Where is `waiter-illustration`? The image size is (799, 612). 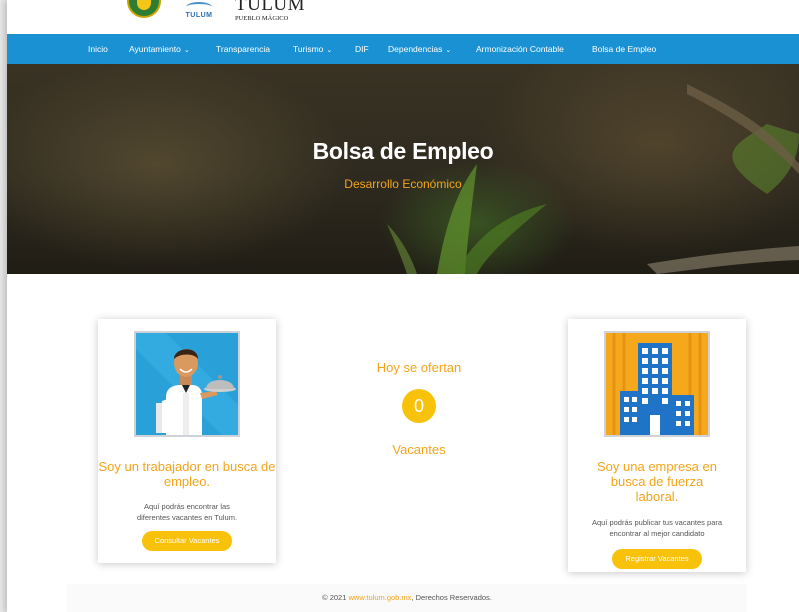
waiter-illustration is located at coordinates (187, 384).